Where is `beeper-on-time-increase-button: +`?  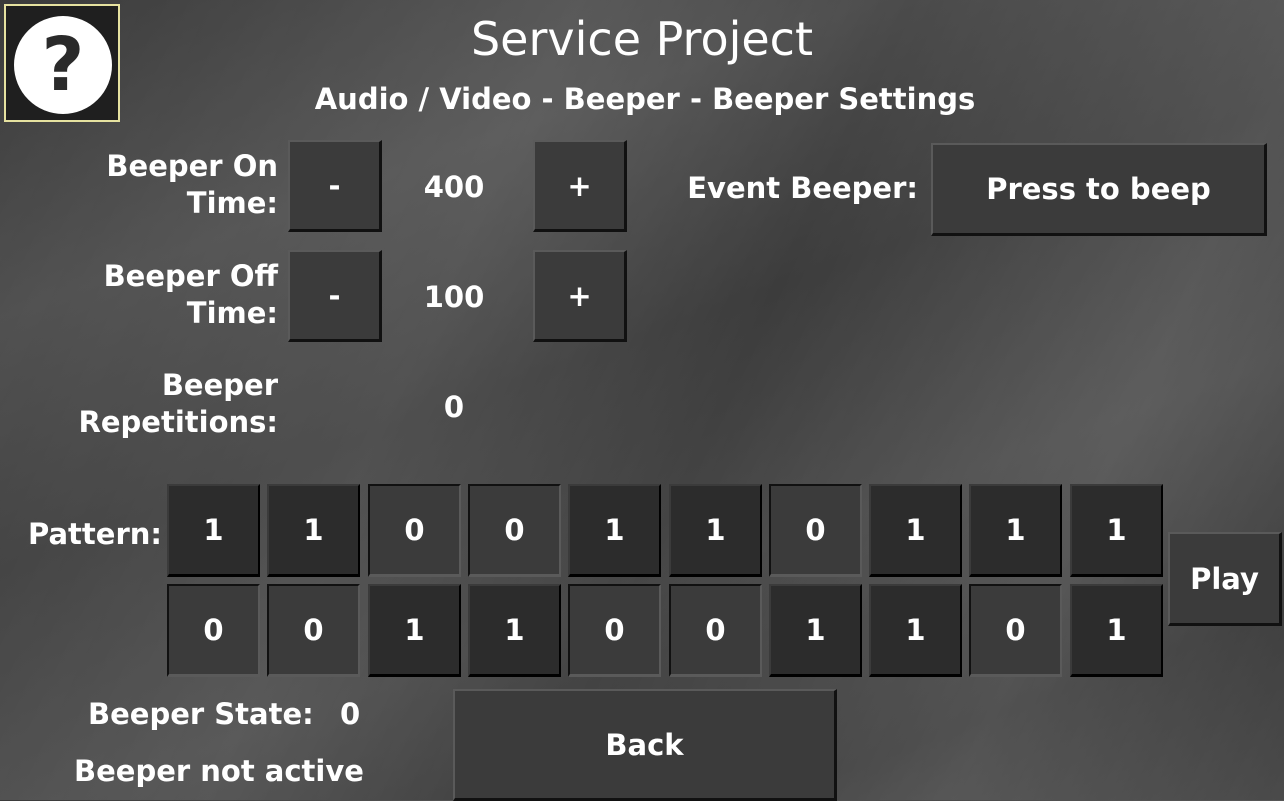
beeper-on-time-increase-button: + is located at coordinates (580, 186).